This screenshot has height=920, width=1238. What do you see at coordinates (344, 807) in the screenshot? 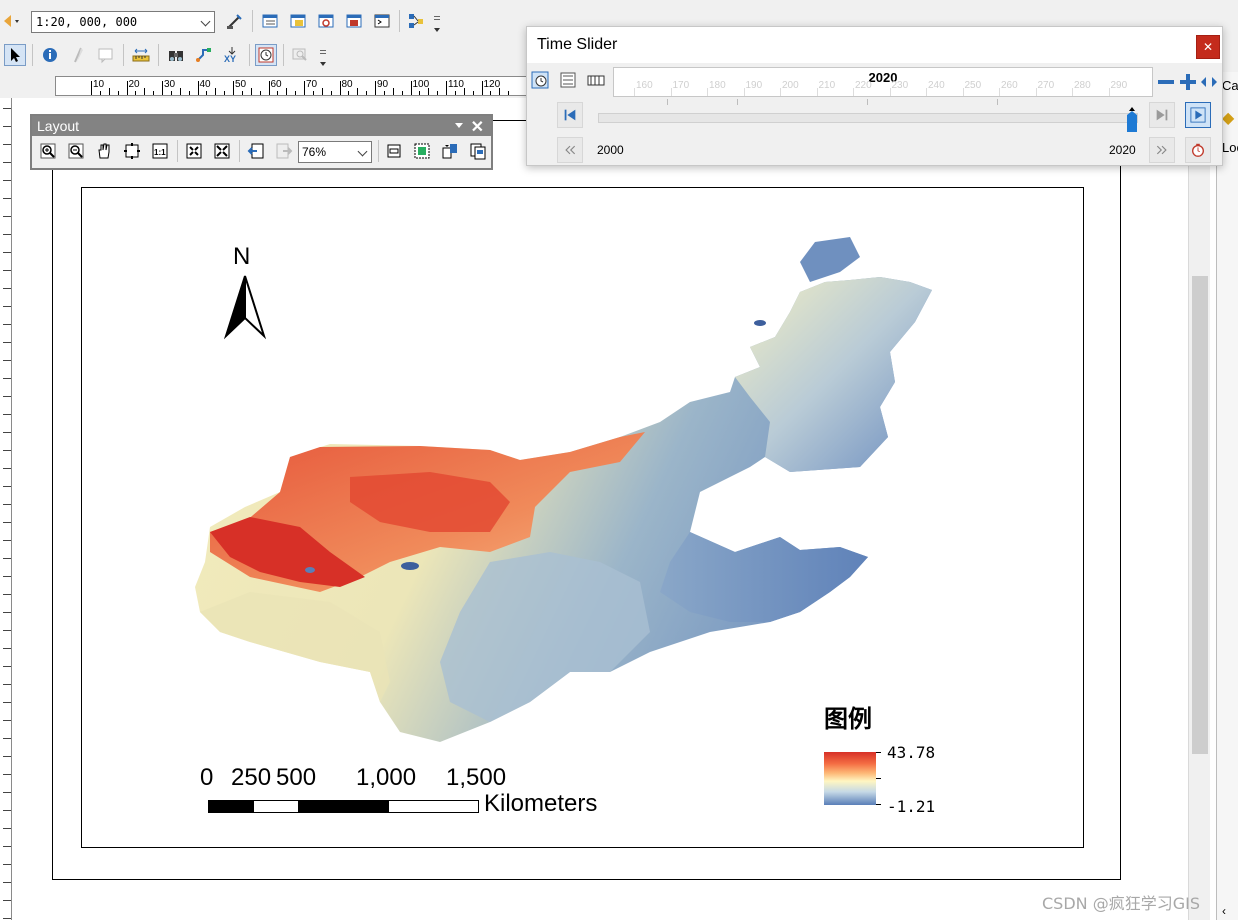
I see `scale-bar` at bounding box center [344, 807].